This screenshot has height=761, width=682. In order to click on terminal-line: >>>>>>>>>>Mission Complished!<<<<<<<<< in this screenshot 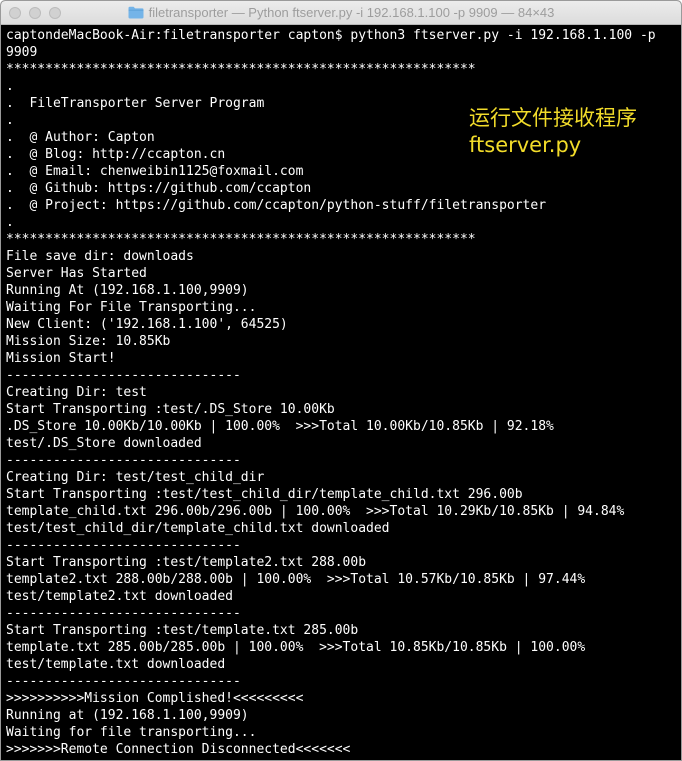, I will do `click(155, 698)`.